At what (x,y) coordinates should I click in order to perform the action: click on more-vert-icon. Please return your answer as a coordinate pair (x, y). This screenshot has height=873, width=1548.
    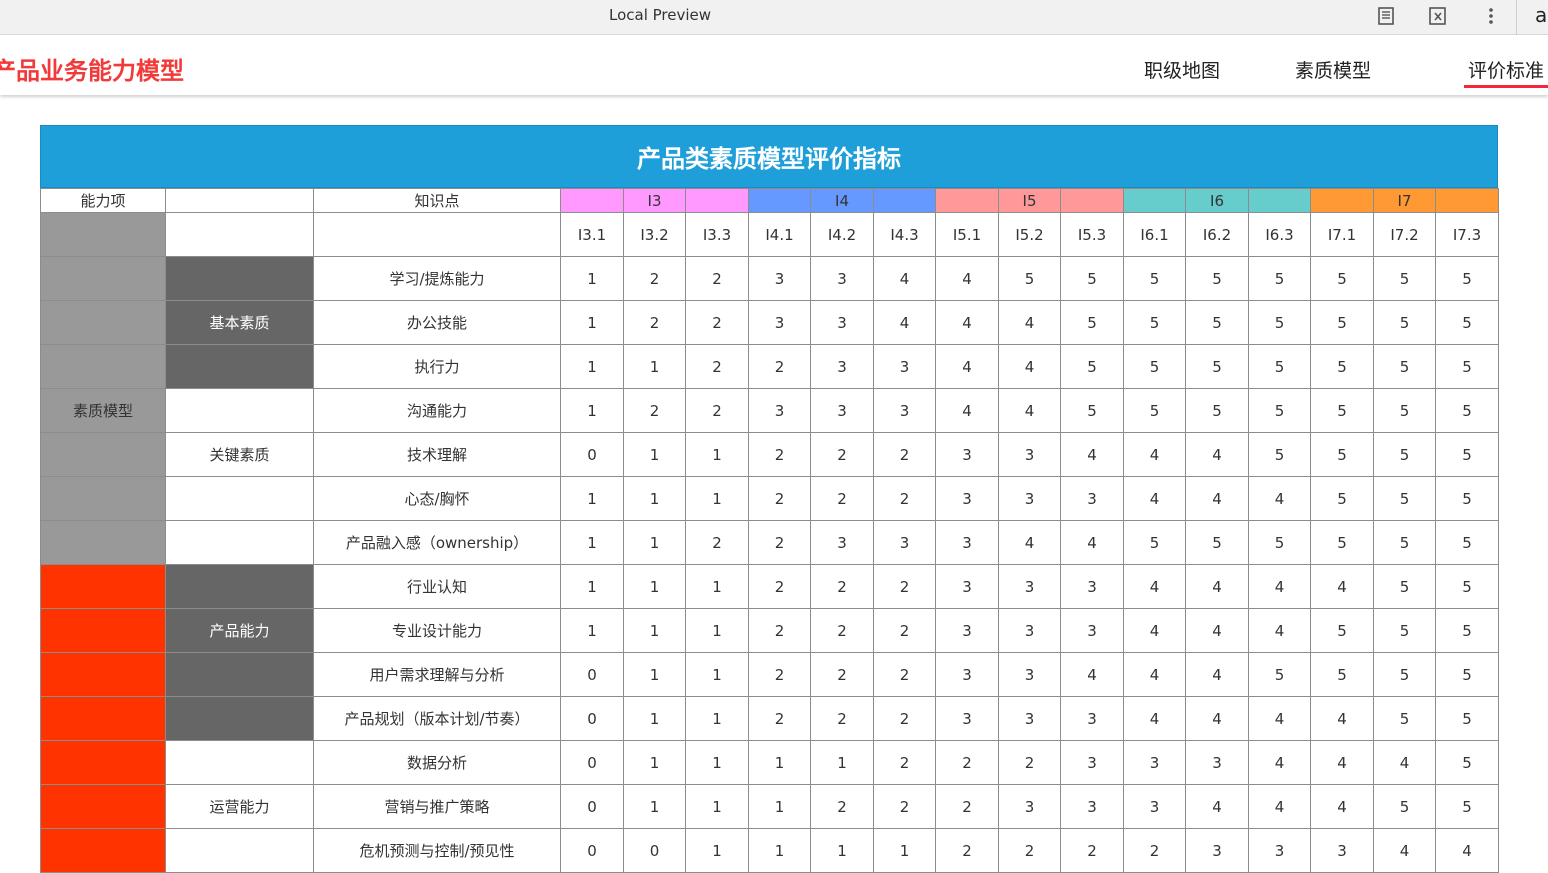
    Looking at the image, I should click on (1491, 16).